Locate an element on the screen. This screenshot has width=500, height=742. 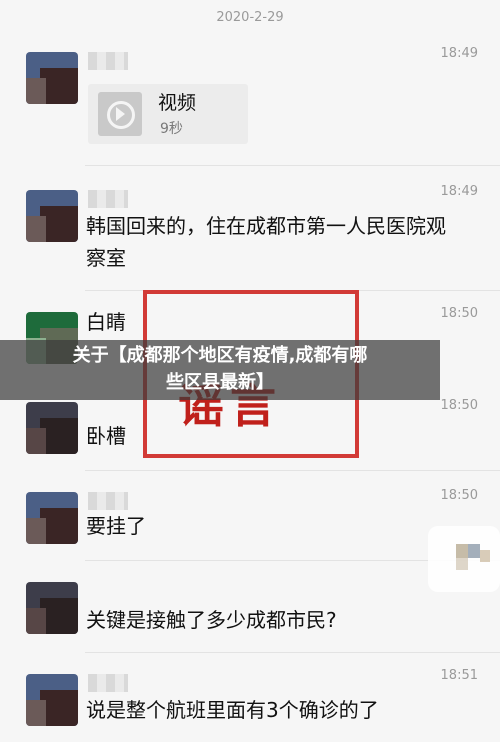
message-text: 卧槽 is located at coordinates (106, 436).